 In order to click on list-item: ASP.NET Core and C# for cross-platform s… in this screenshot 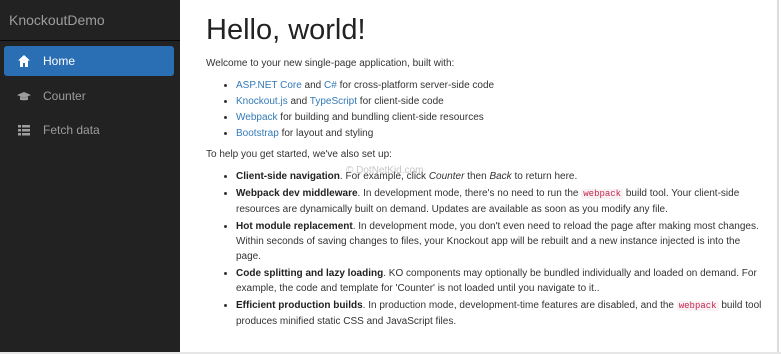, I will do `click(498, 86)`.